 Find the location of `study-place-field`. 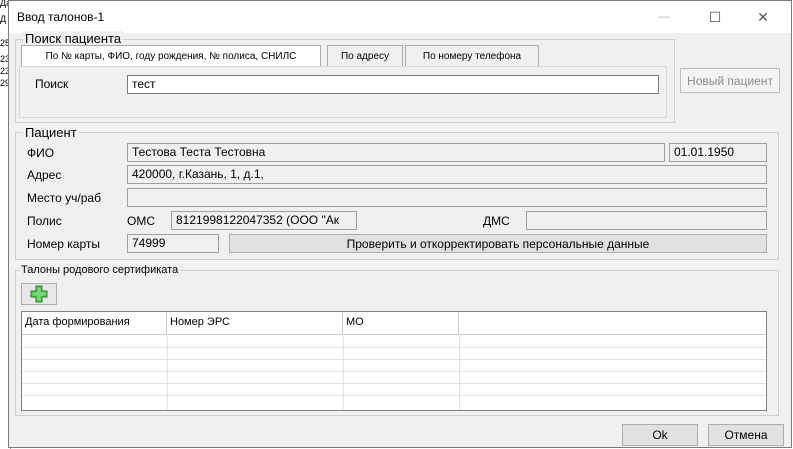

study-place-field is located at coordinates (447, 197).